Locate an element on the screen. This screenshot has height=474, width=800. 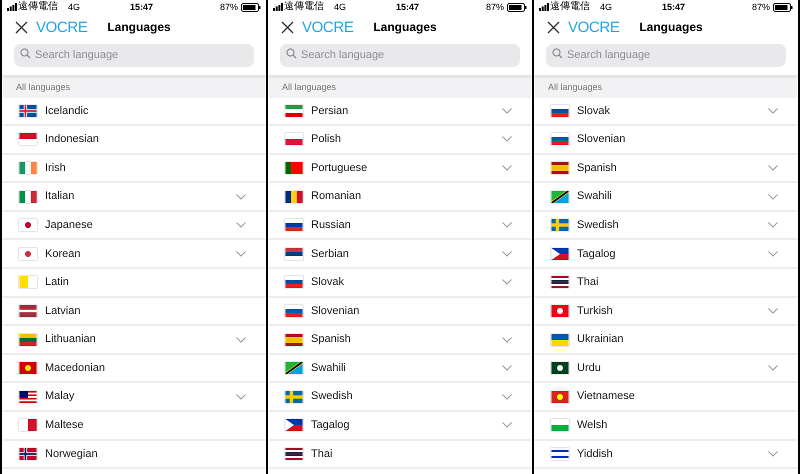
battery-icon is located at coordinates (517, 7).